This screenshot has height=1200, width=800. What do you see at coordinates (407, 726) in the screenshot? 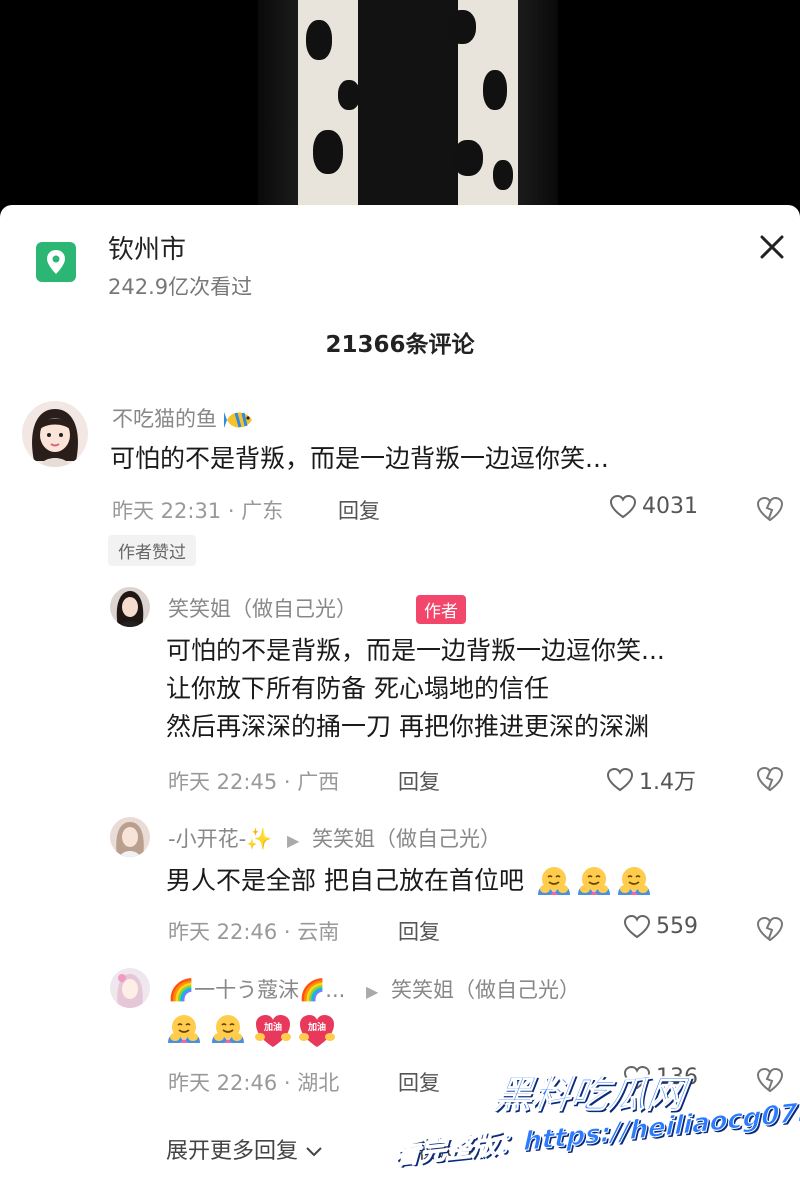
I see `reply-text-line: 然后再深深的捅一刀 再把你推进更深的深渊` at bounding box center [407, 726].